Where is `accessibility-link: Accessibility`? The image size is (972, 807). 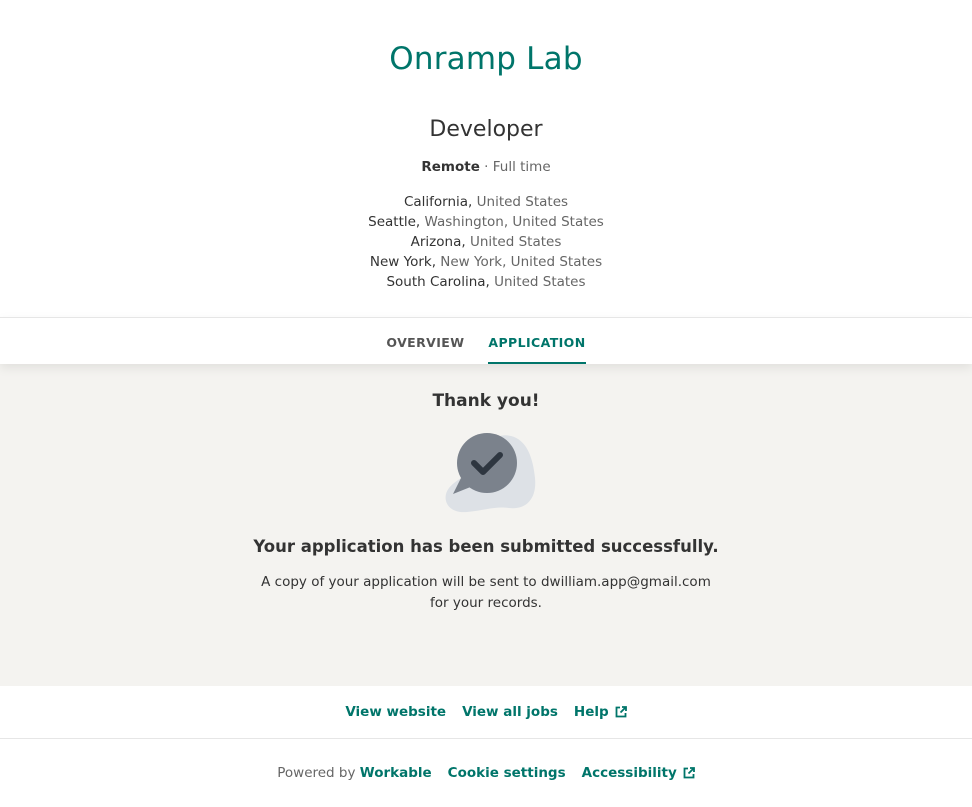
accessibility-link: Accessibility is located at coordinates (638, 773).